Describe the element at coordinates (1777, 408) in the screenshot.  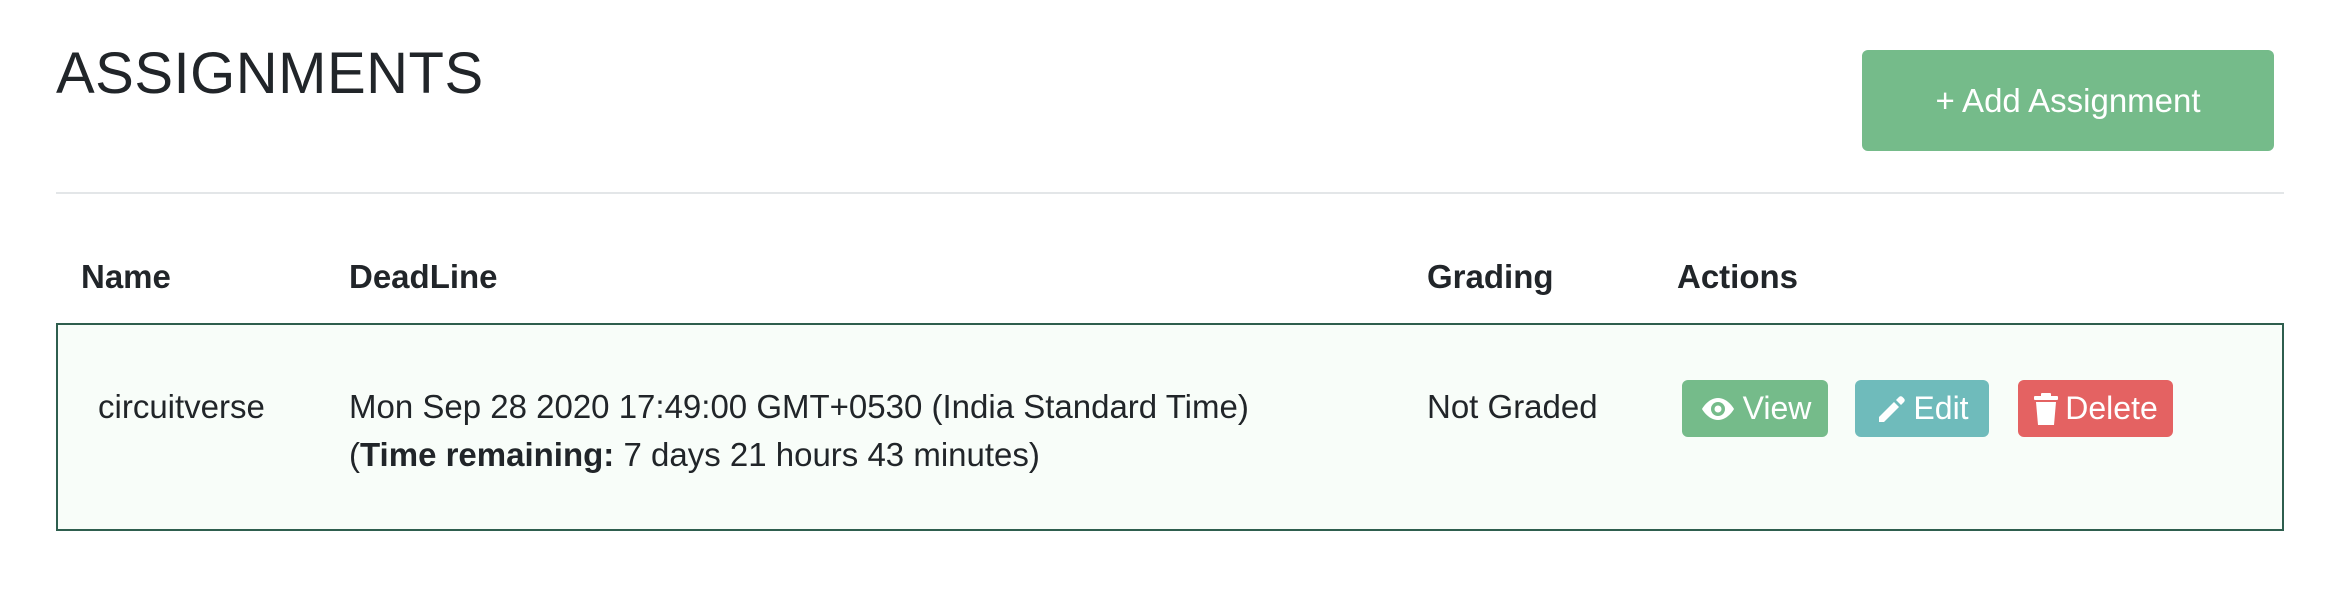
I see `view-button-label: View` at that location.